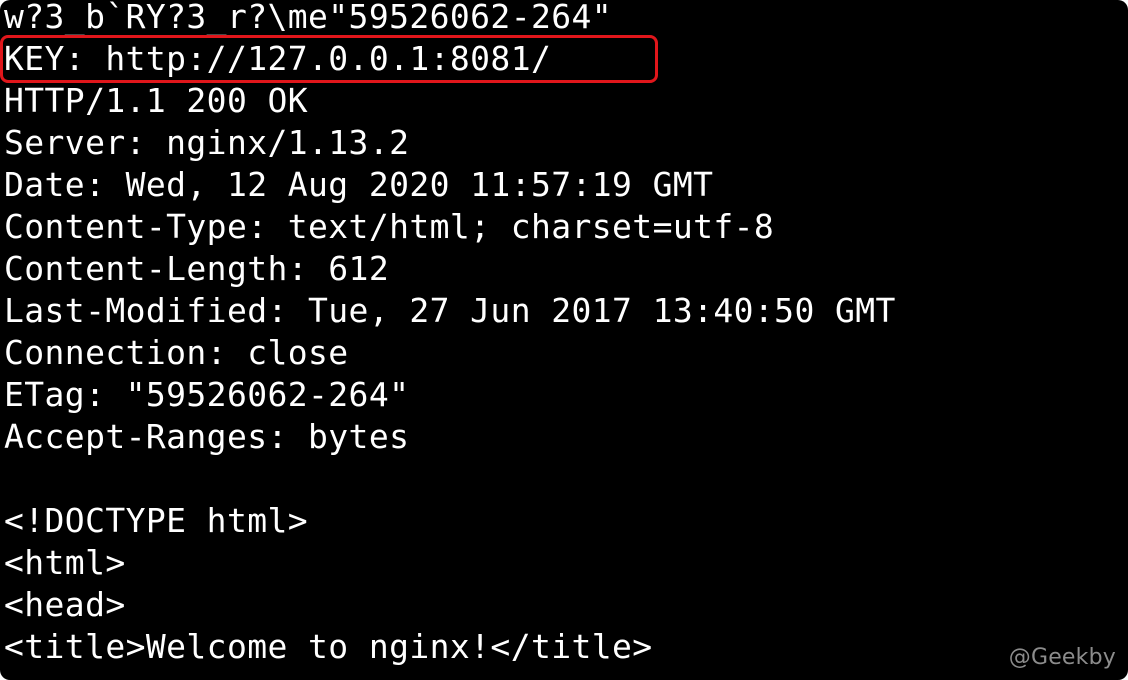 The height and width of the screenshot is (680, 1128). I want to click on terminal-line-server: Server: nginx/1.13.2, so click(207, 142).